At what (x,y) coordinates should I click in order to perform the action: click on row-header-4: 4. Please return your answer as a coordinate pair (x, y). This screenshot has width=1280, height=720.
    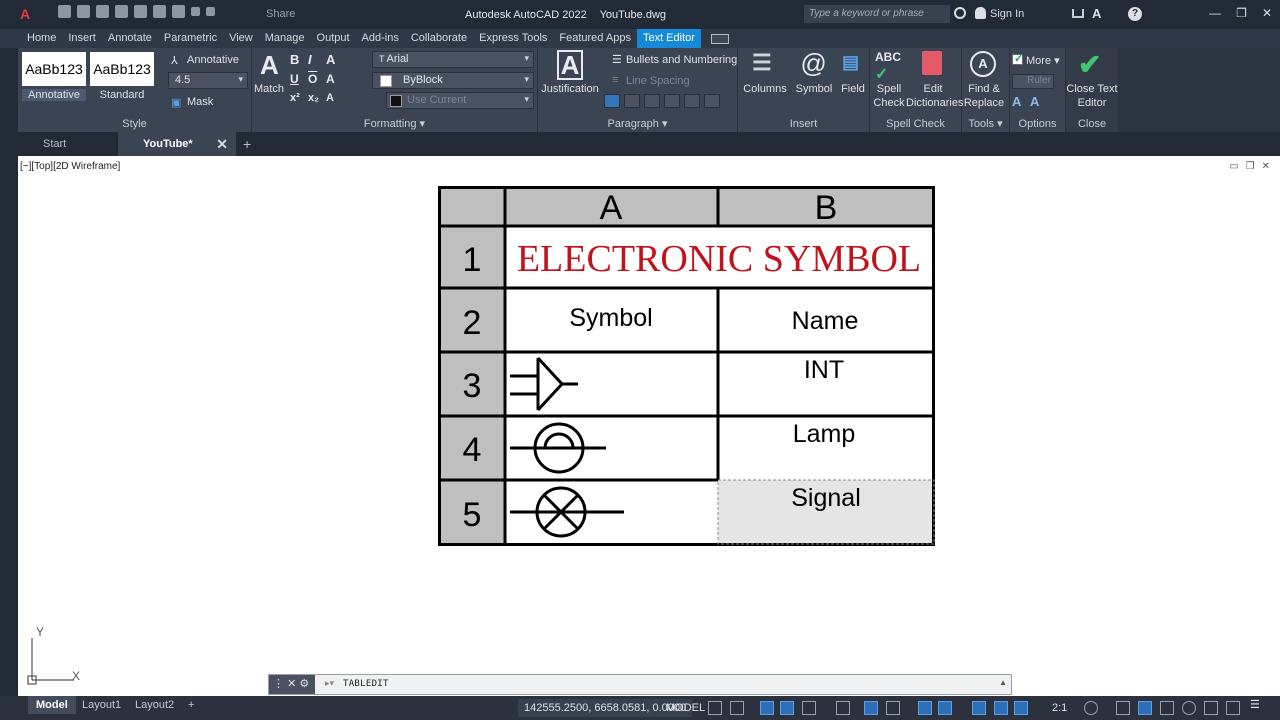
    Looking at the image, I should click on (472, 450).